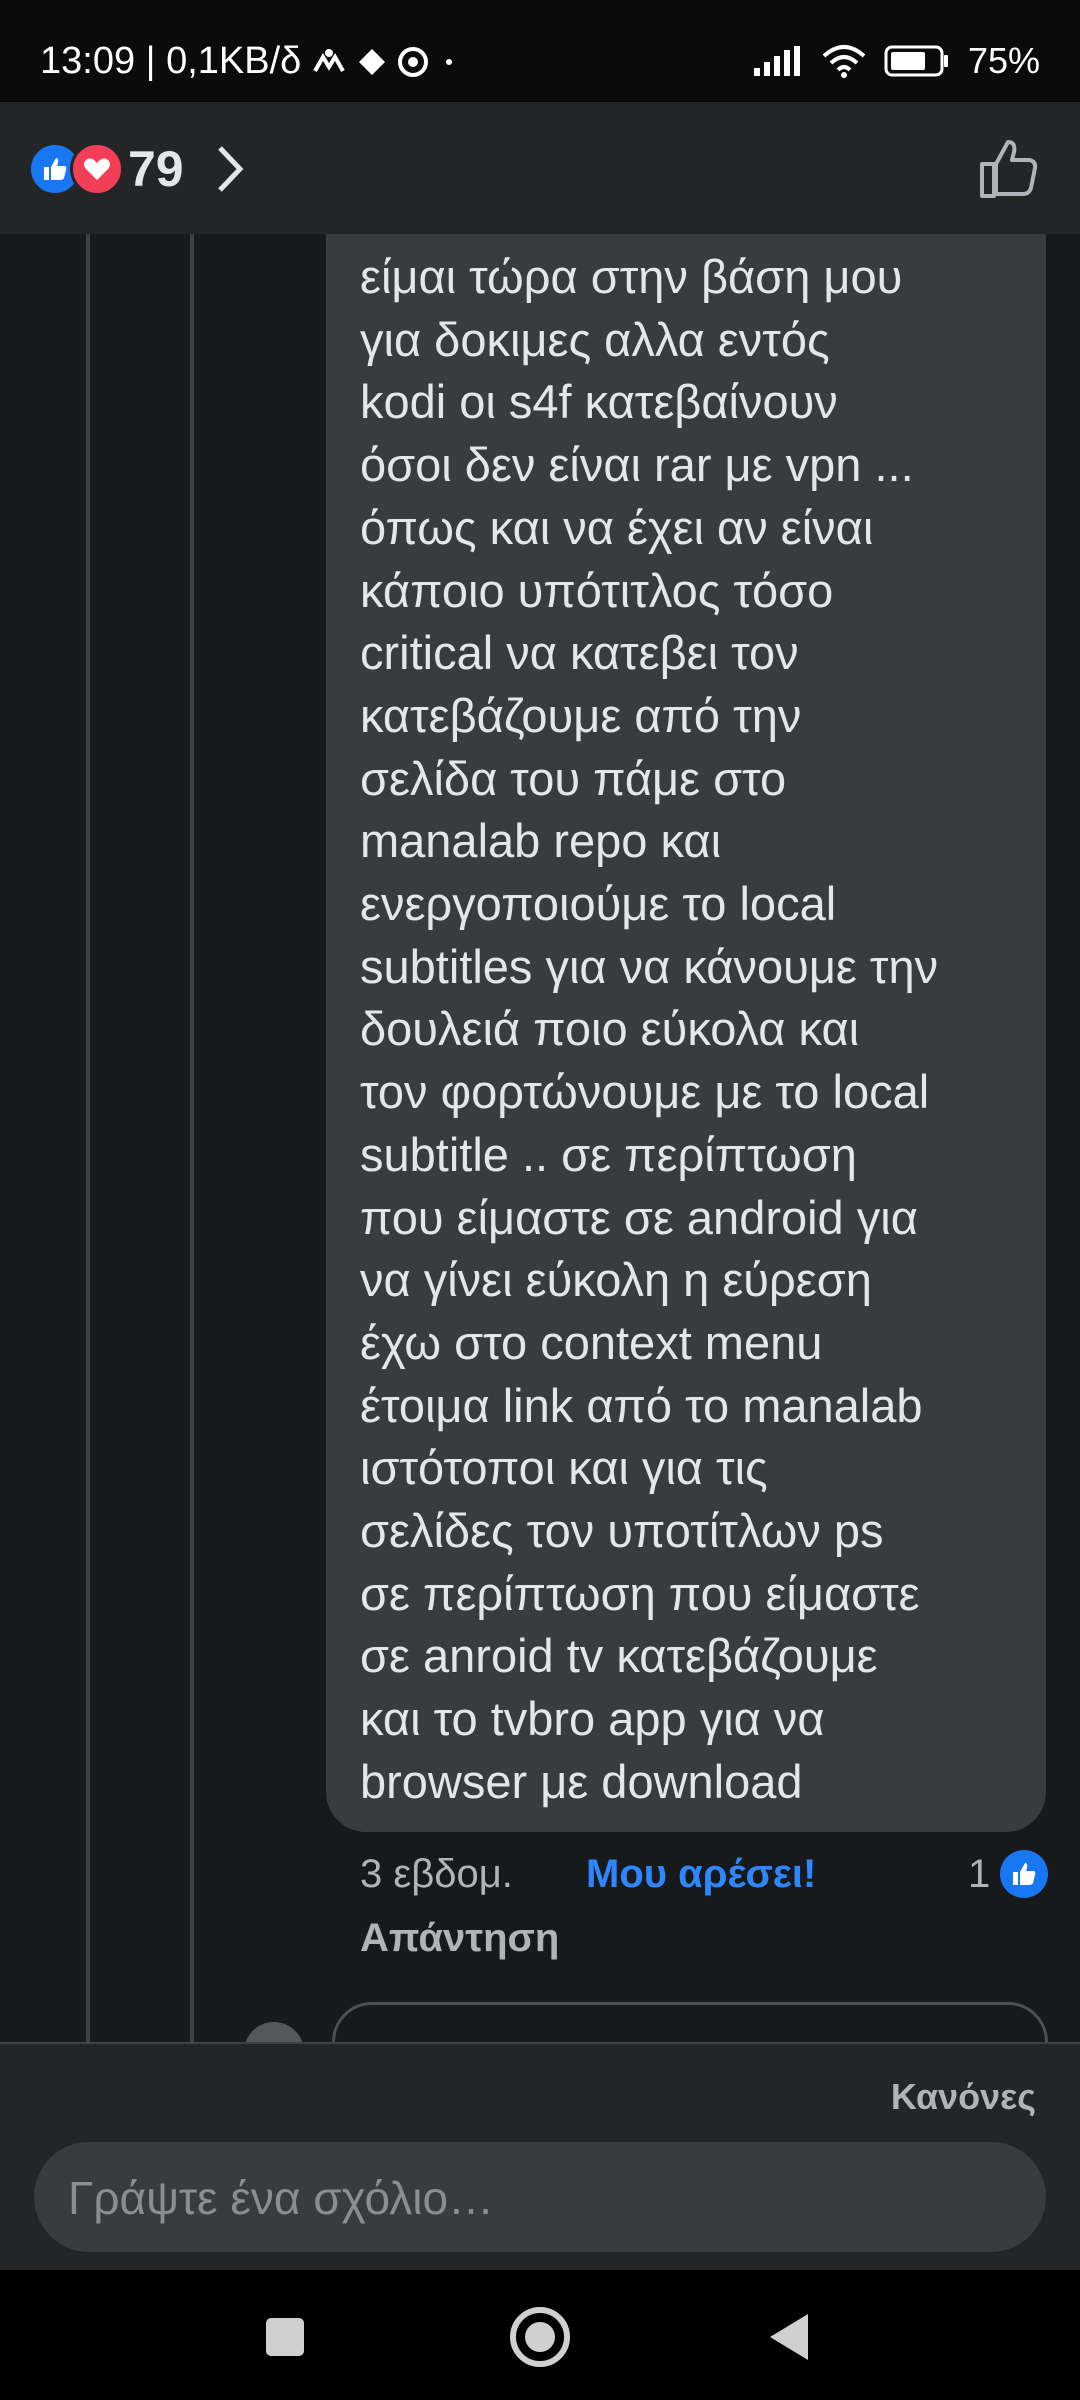 The height and width of the screenshot is (2400, 1080). What do you see at coordinates (413, 61) in the screenshot?
I see `chrome-icon` at bounding box center [413, 61].